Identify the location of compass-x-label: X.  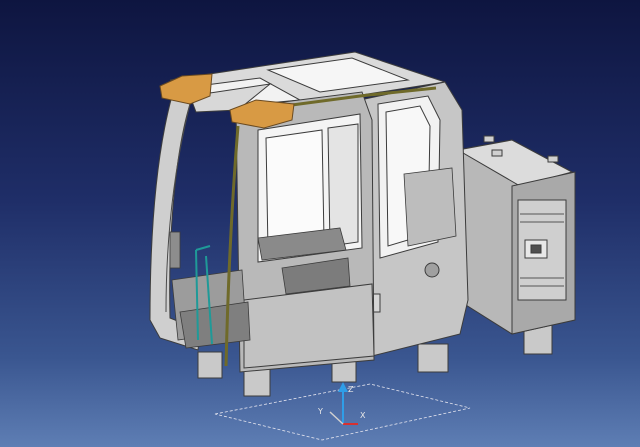
(363, 415).